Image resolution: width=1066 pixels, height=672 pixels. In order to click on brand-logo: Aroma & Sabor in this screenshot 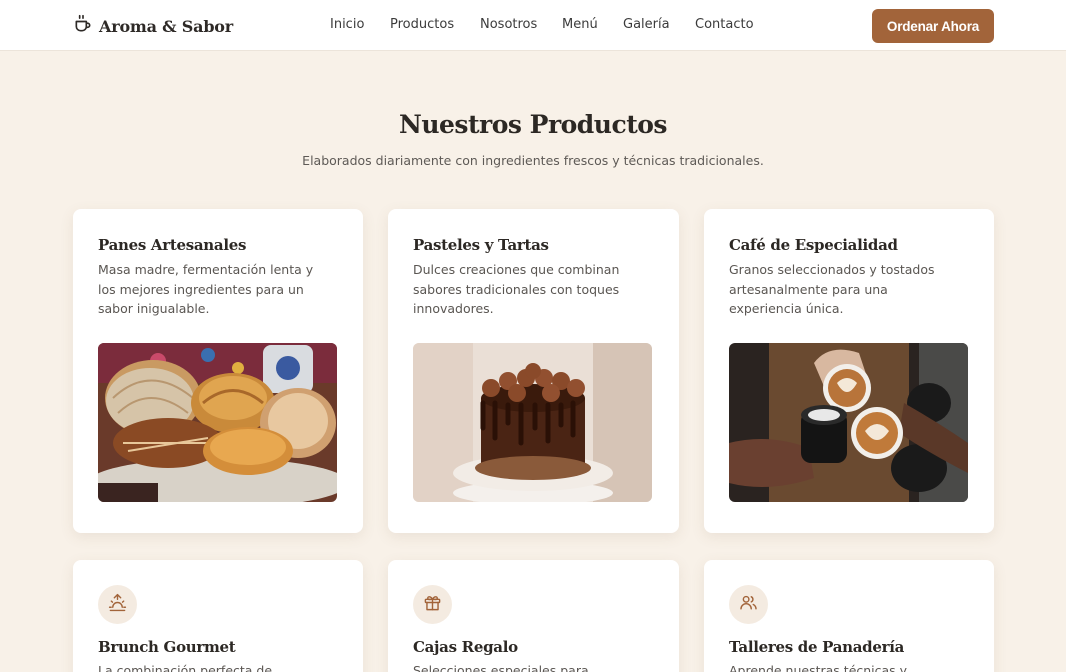, I will do `click(153, 26)`.